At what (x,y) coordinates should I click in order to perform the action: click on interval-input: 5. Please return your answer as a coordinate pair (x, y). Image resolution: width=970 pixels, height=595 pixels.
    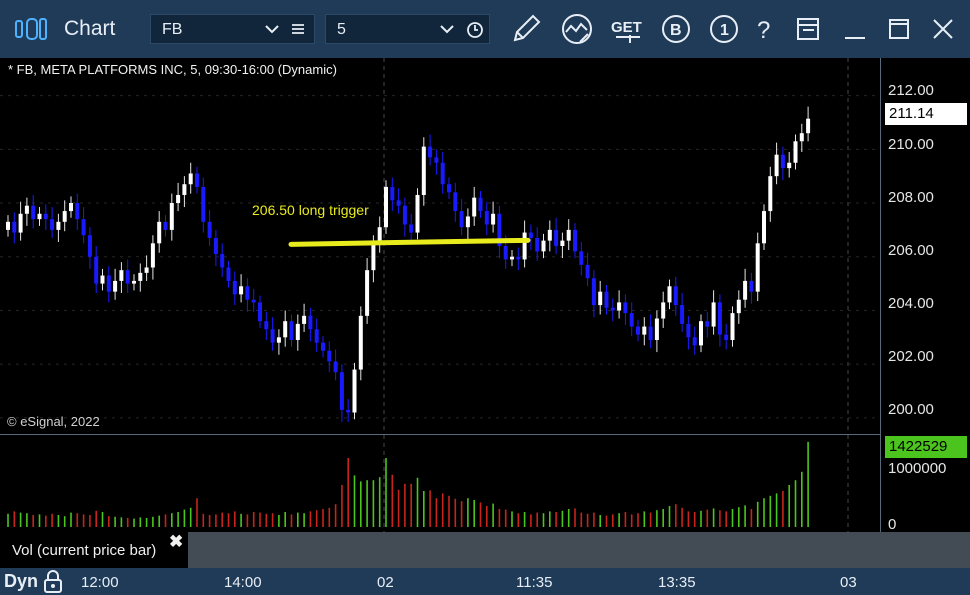
    Looking at the image, I should click on (407, 29).